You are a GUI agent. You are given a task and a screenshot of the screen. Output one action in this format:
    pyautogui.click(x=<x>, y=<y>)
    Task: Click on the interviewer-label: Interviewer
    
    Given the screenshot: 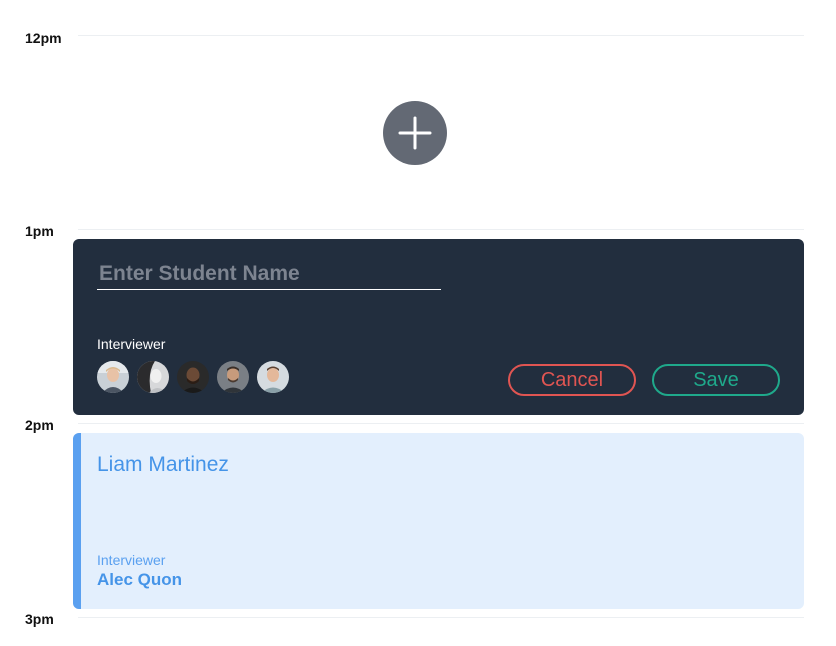 What is the action you would take?
    pyautogui.click(x=131, y=344)
    